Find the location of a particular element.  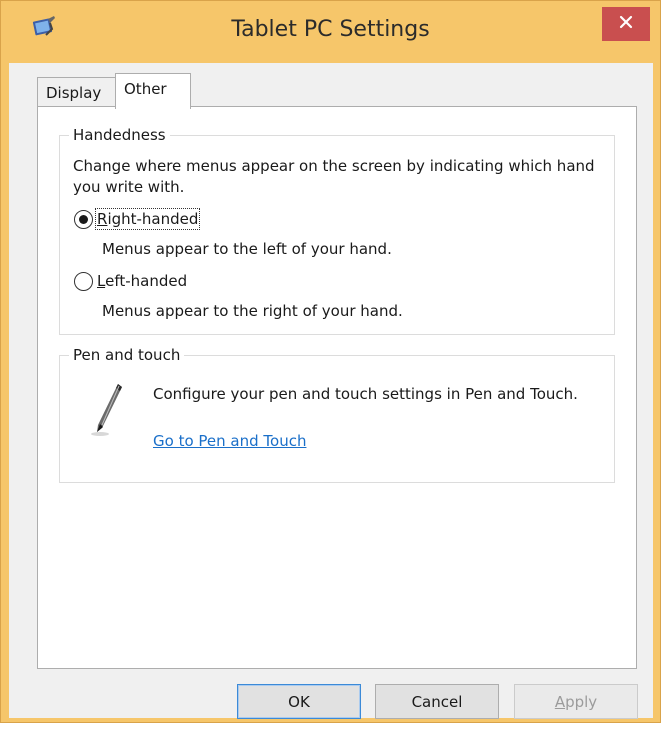

right-handed-mnemonic: R is located at coordinates (102, 219).